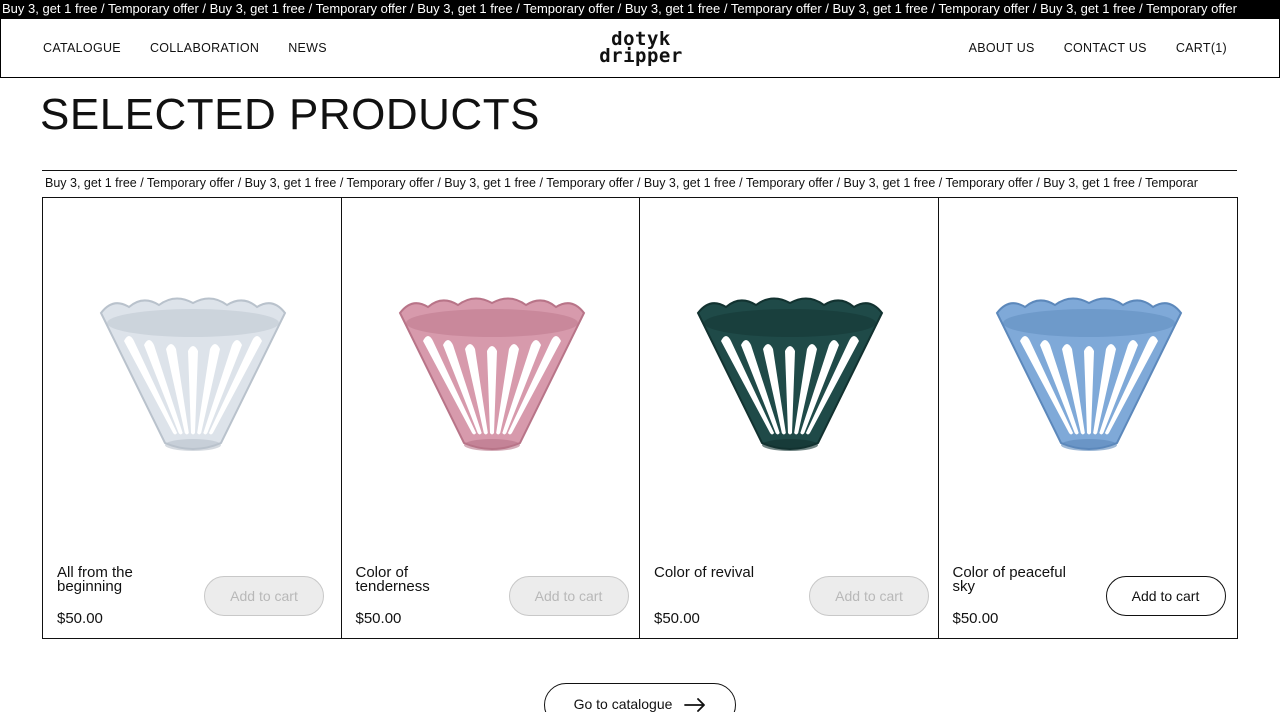 This screenshot has width=1280, height=712. I want to click on arrow-right-icon, so click(695, 705).